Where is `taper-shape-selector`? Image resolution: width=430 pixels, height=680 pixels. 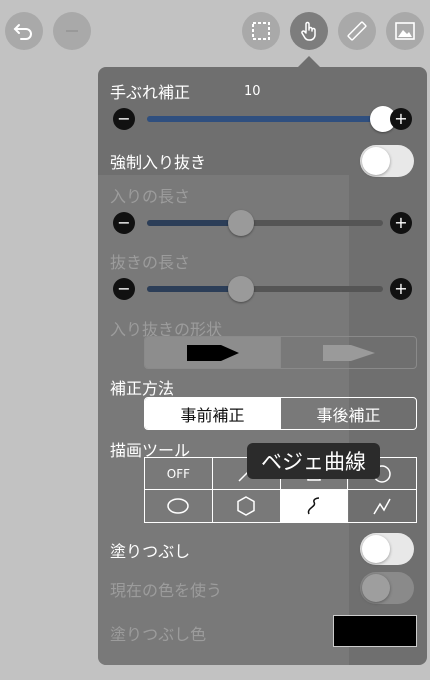 taper-shape-selector is located at coordinates (280, 352).